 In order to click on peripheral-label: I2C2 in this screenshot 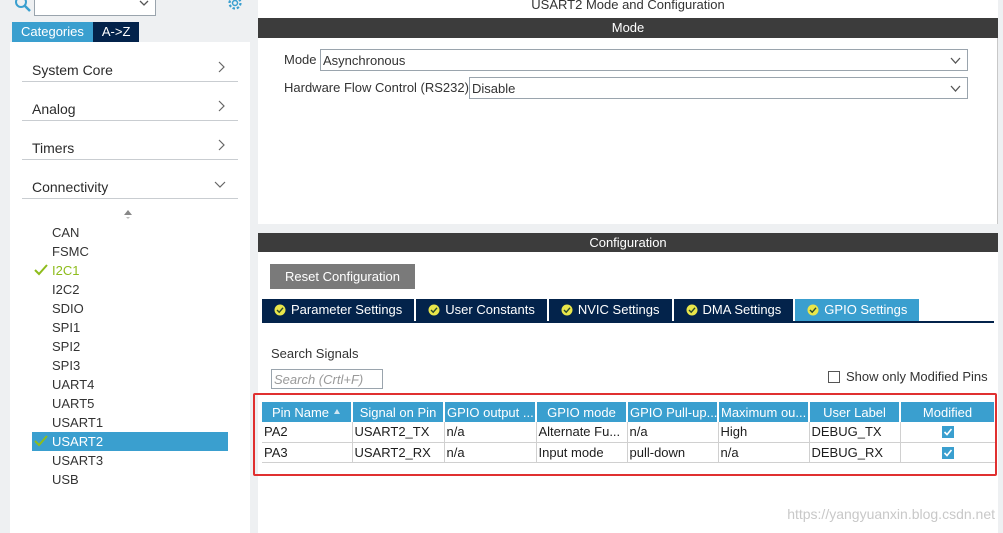, I will do `click(66, 289)`.